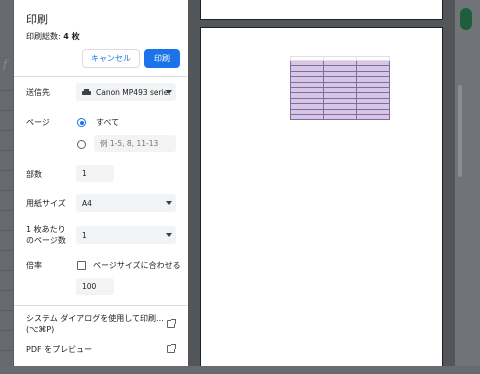  I want to click on cancel-button: キャンセル, so click(111, 58).